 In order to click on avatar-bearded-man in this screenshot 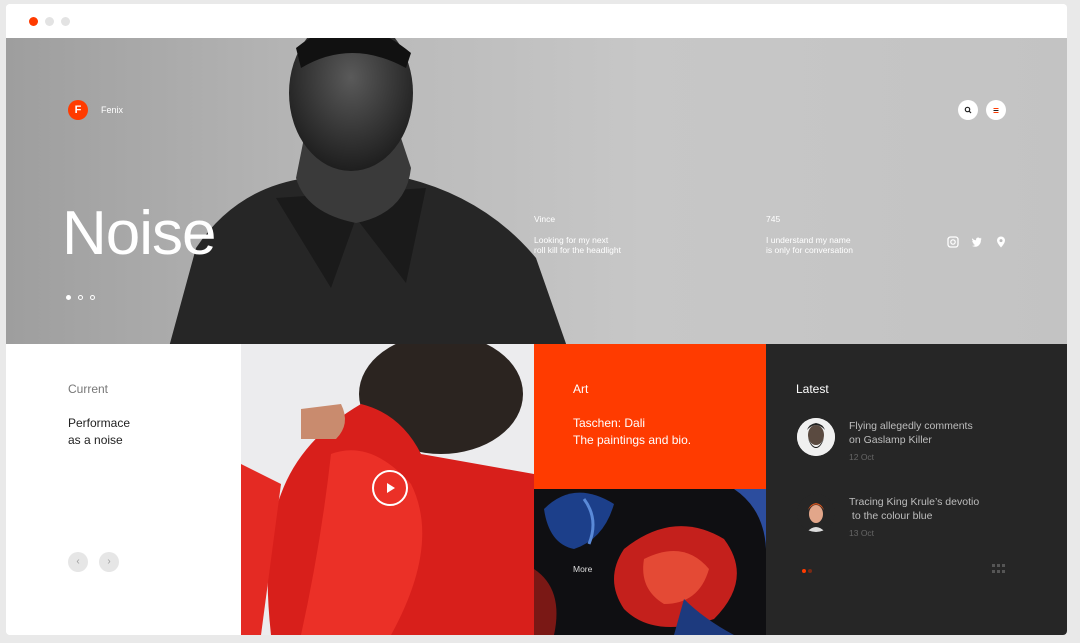, I will do `click(816, 437)`.